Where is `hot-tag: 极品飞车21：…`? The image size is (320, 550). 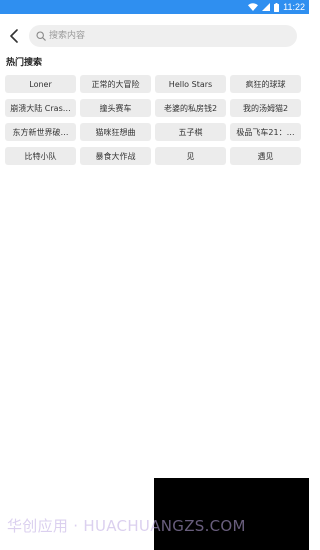 hot-tag: 极品飞车21：… is located at coordinates (265, 132).